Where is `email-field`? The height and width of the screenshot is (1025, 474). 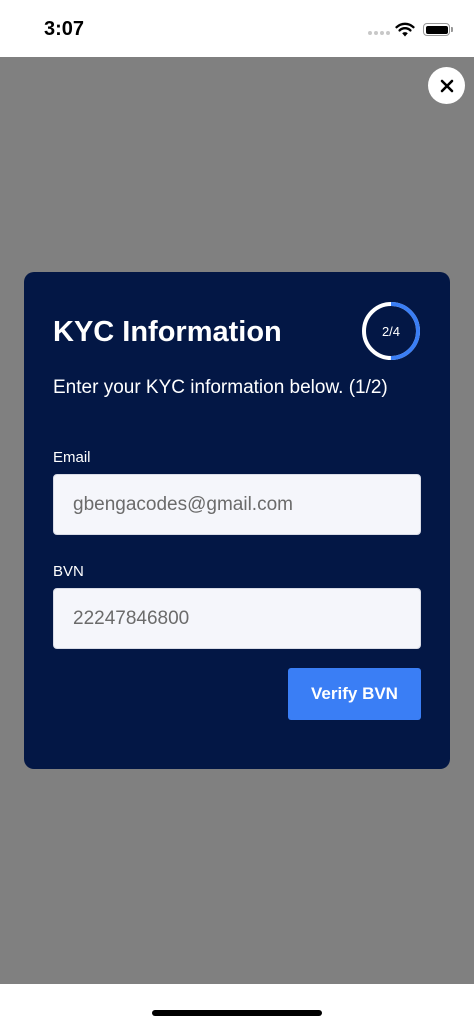 email-field is located at coordinates (237, 504).